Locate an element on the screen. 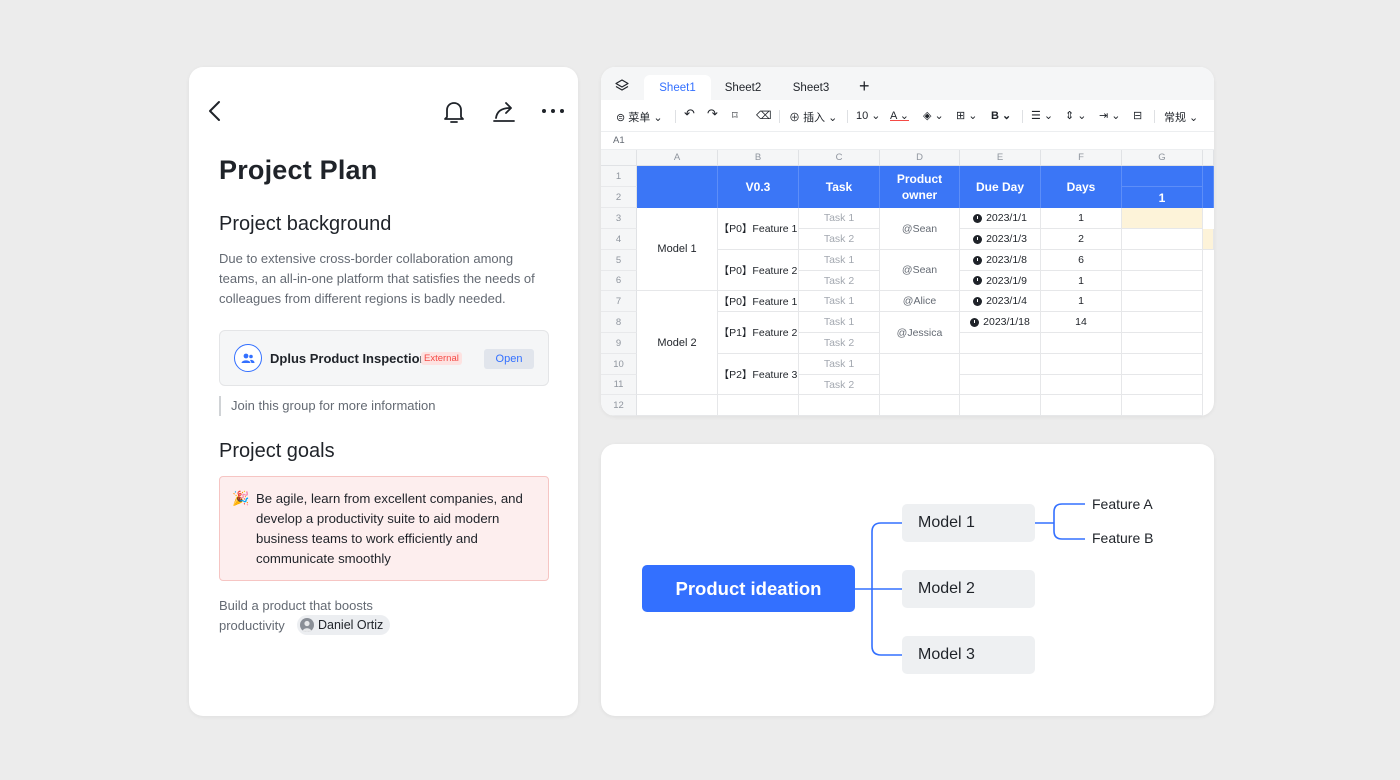 The height and width of the screenshot is (780, 1400). days-cell: 14 is located at coordinates (1081, 322).